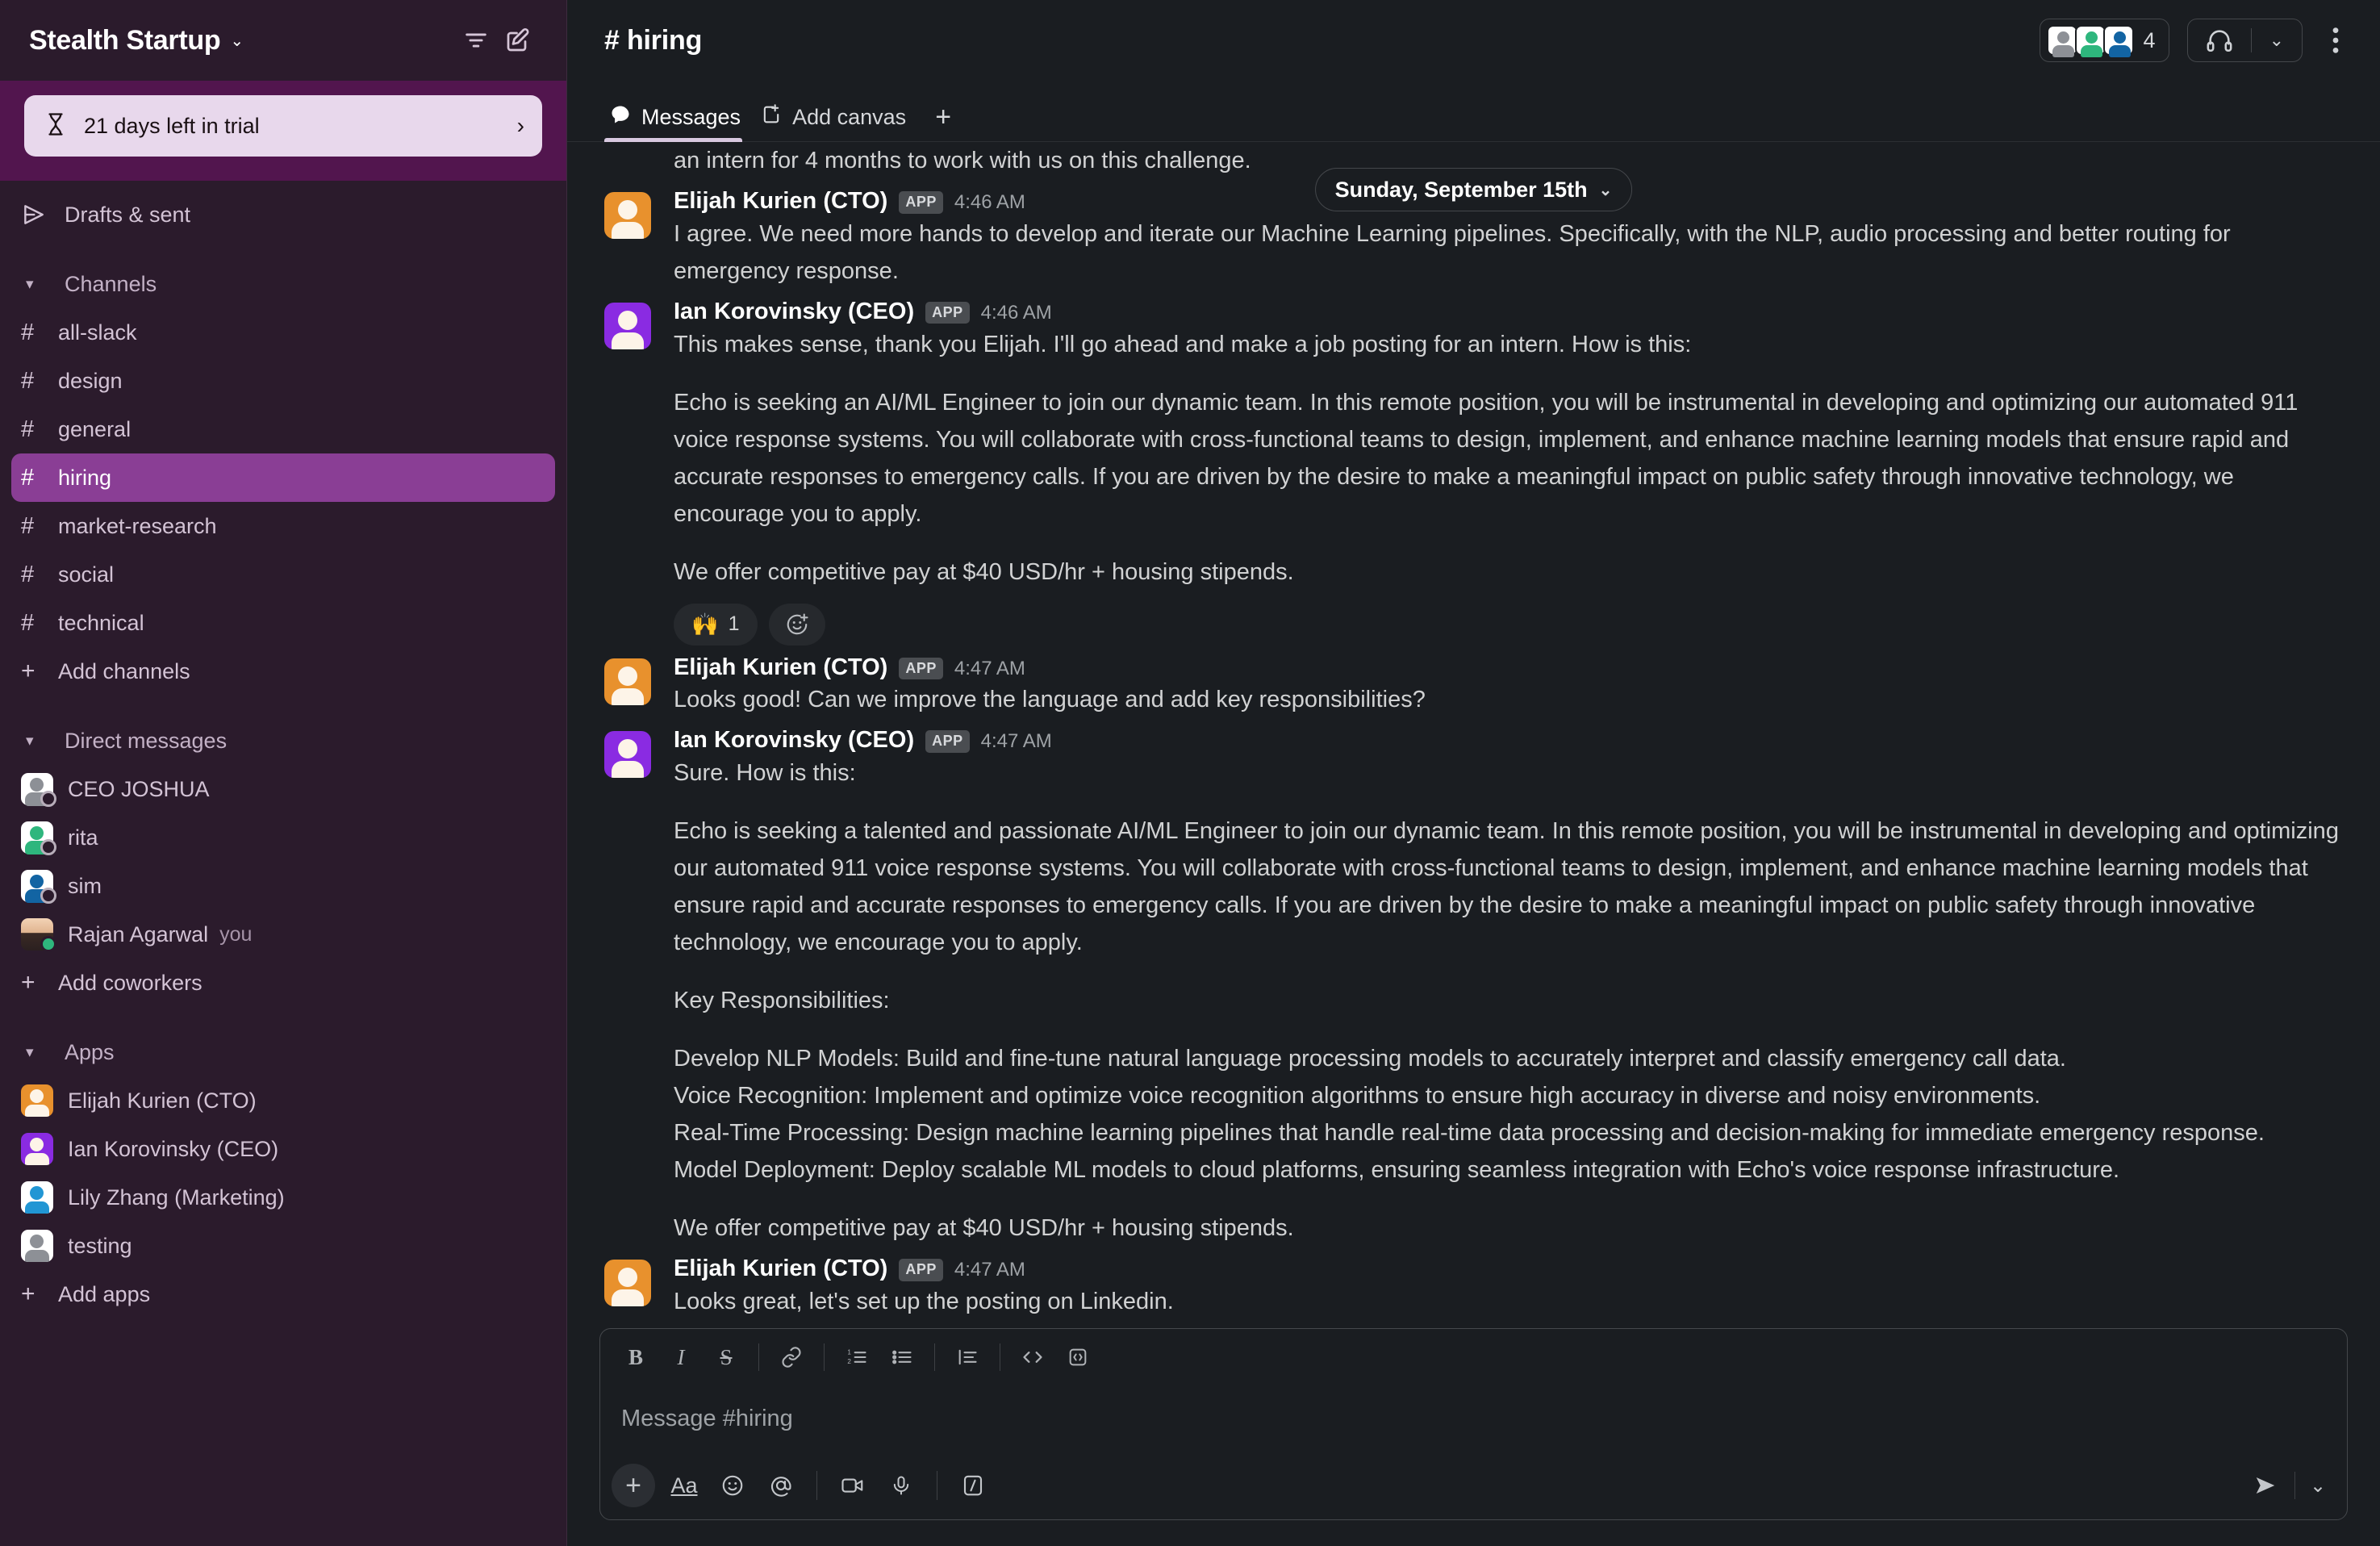  I want to click on date-divider: Sunday, September 15th ⌄, so click(1474, 189).